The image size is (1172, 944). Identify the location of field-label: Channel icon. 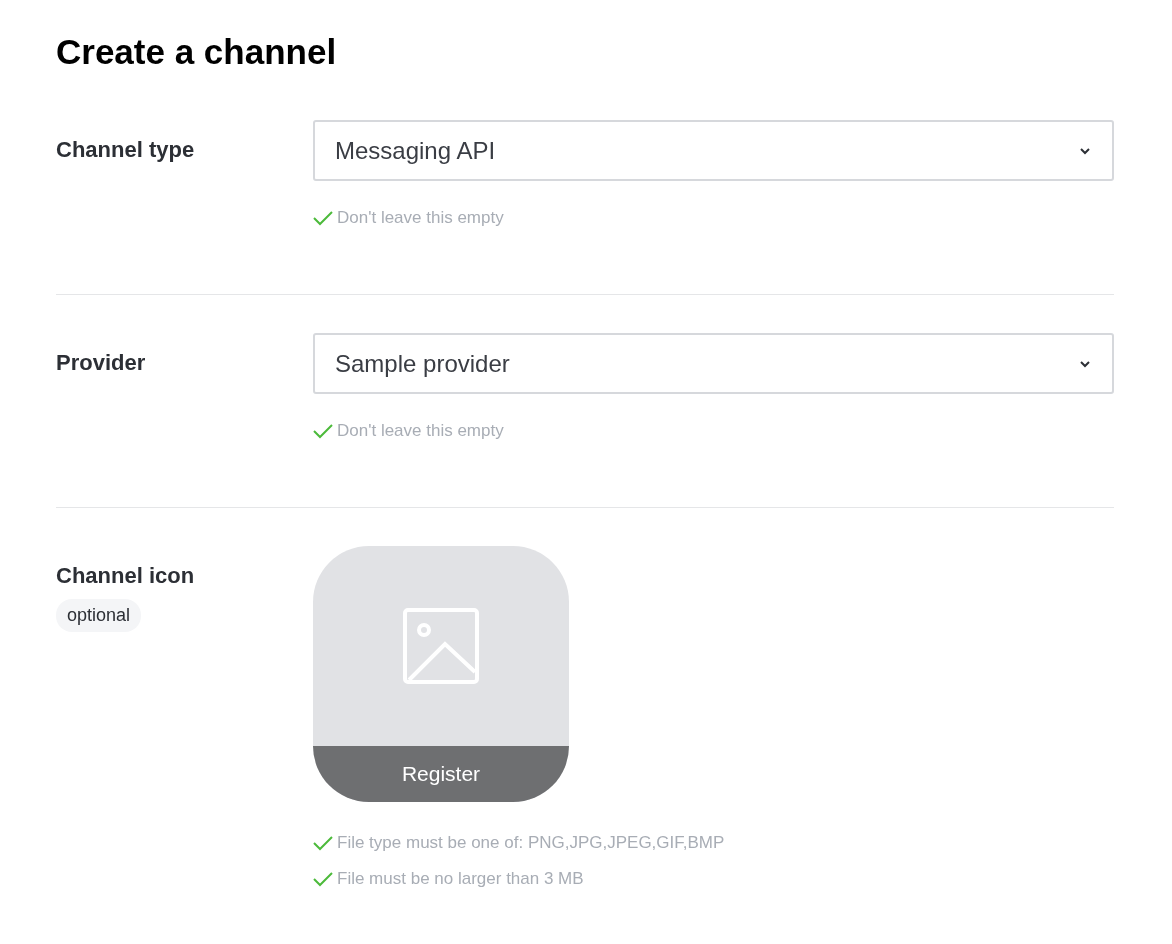
(125, 576).